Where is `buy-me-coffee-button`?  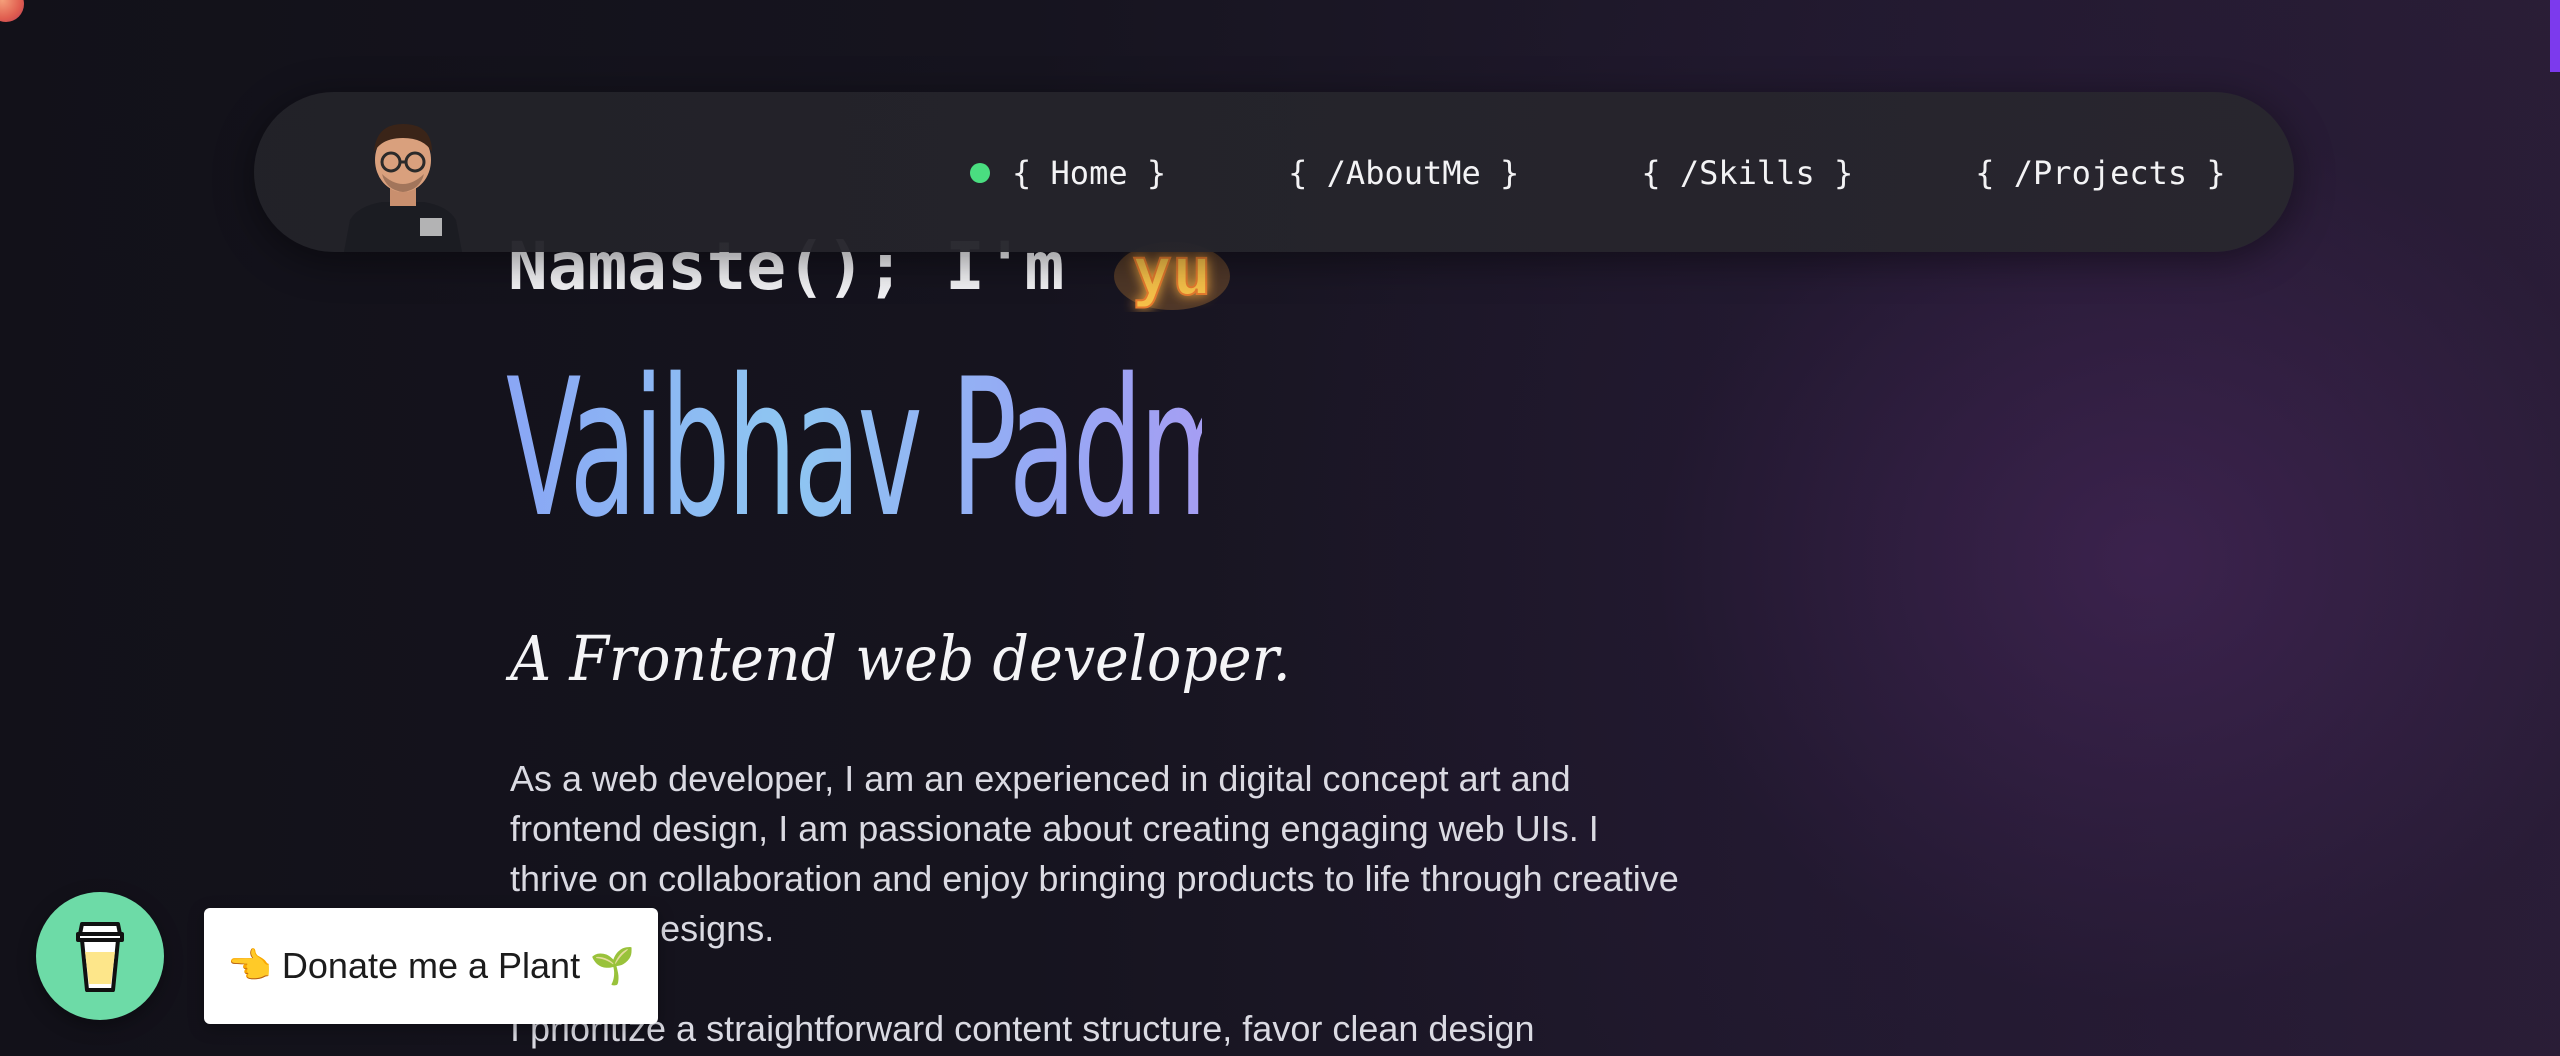 buy-me-coffee-button is located at coordinates (100, 956).